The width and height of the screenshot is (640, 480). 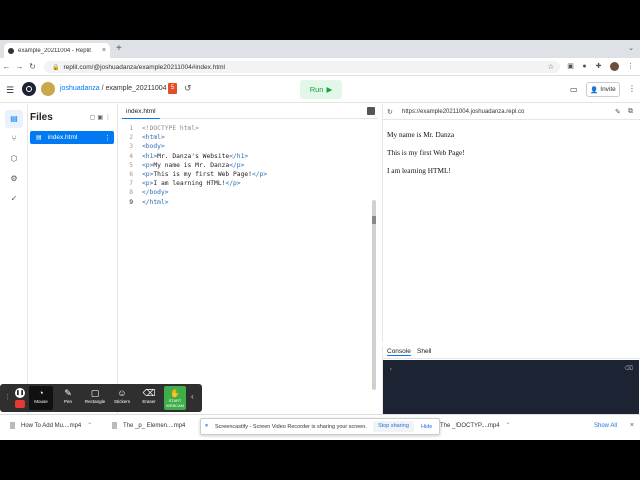 I want to click on download-item-label: How To Add Mu....mp4, so click(x=51, y=425).